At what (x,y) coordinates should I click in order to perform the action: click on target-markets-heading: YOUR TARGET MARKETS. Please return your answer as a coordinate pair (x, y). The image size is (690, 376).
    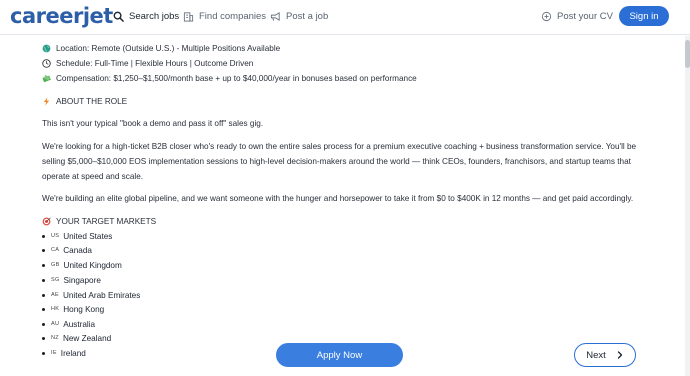
    Looking at the image, I should click on (99, 221).